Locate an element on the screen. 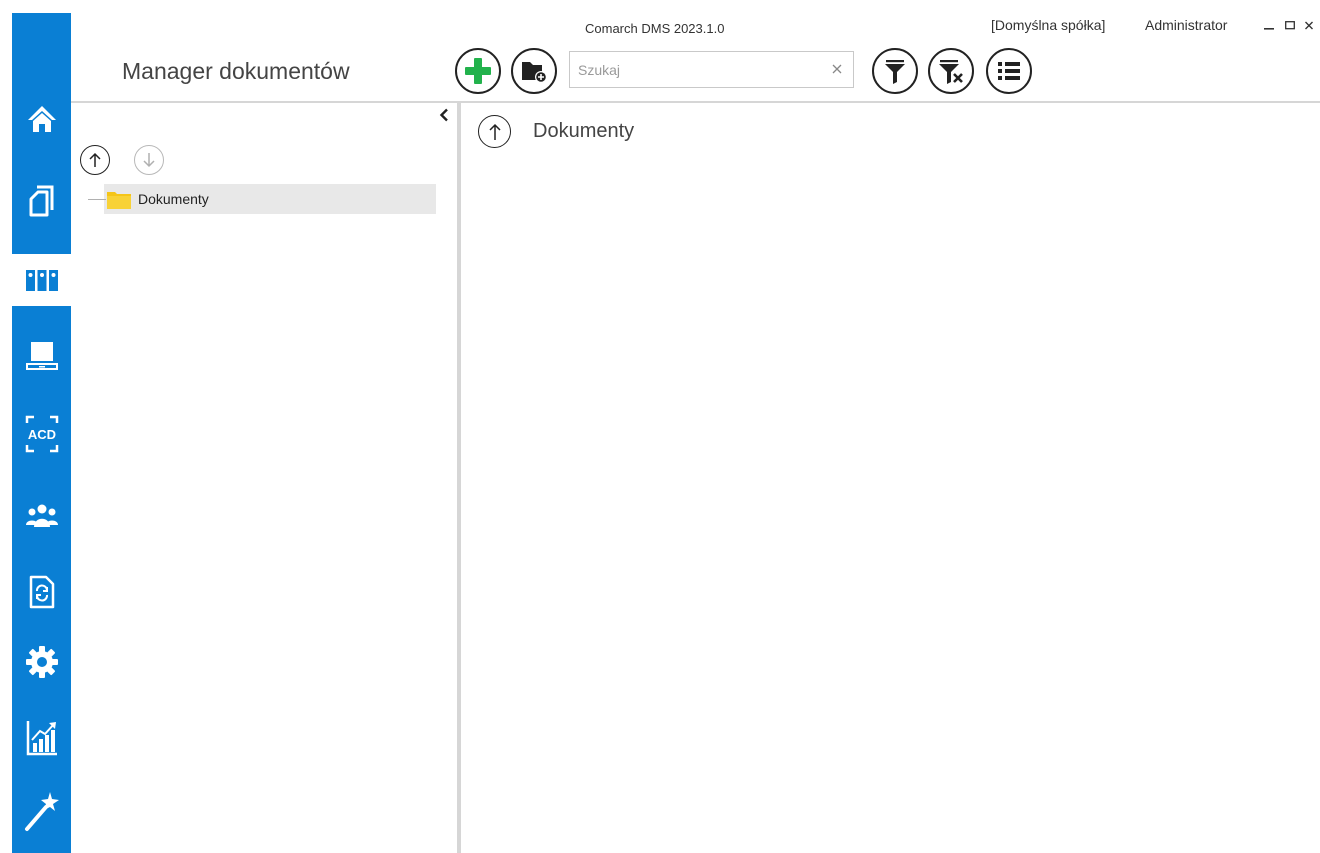  maximize-button is located at coordinates (1290, 25).